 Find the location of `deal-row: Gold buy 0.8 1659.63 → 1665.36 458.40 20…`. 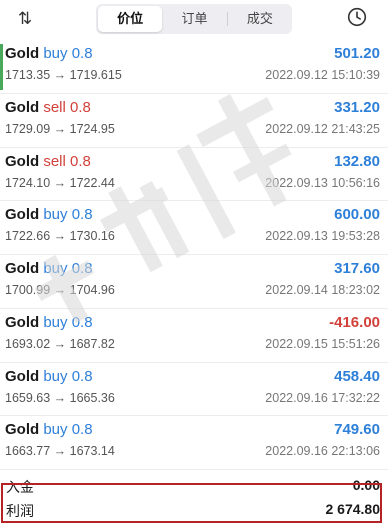

deal-row: Gold buy 0.8 1659.63 → 1665.36 458.40 20… is located at coordinates (194, 390).